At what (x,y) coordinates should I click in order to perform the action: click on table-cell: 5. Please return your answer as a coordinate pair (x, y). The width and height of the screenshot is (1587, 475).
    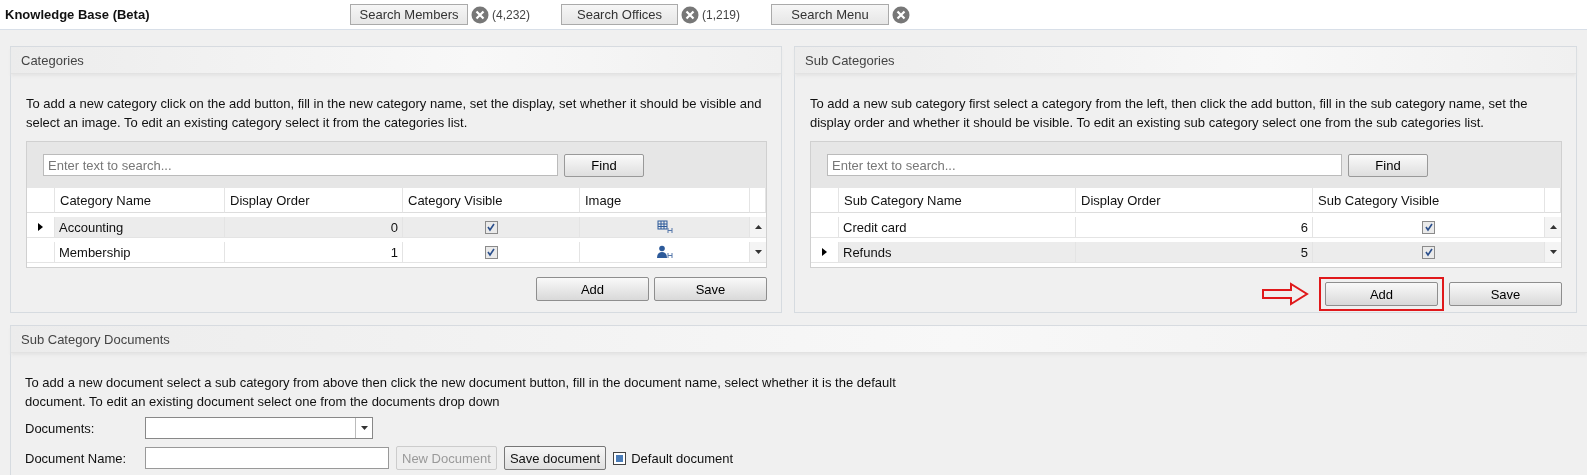
    Looking at the image, I should click on (1194, 252).